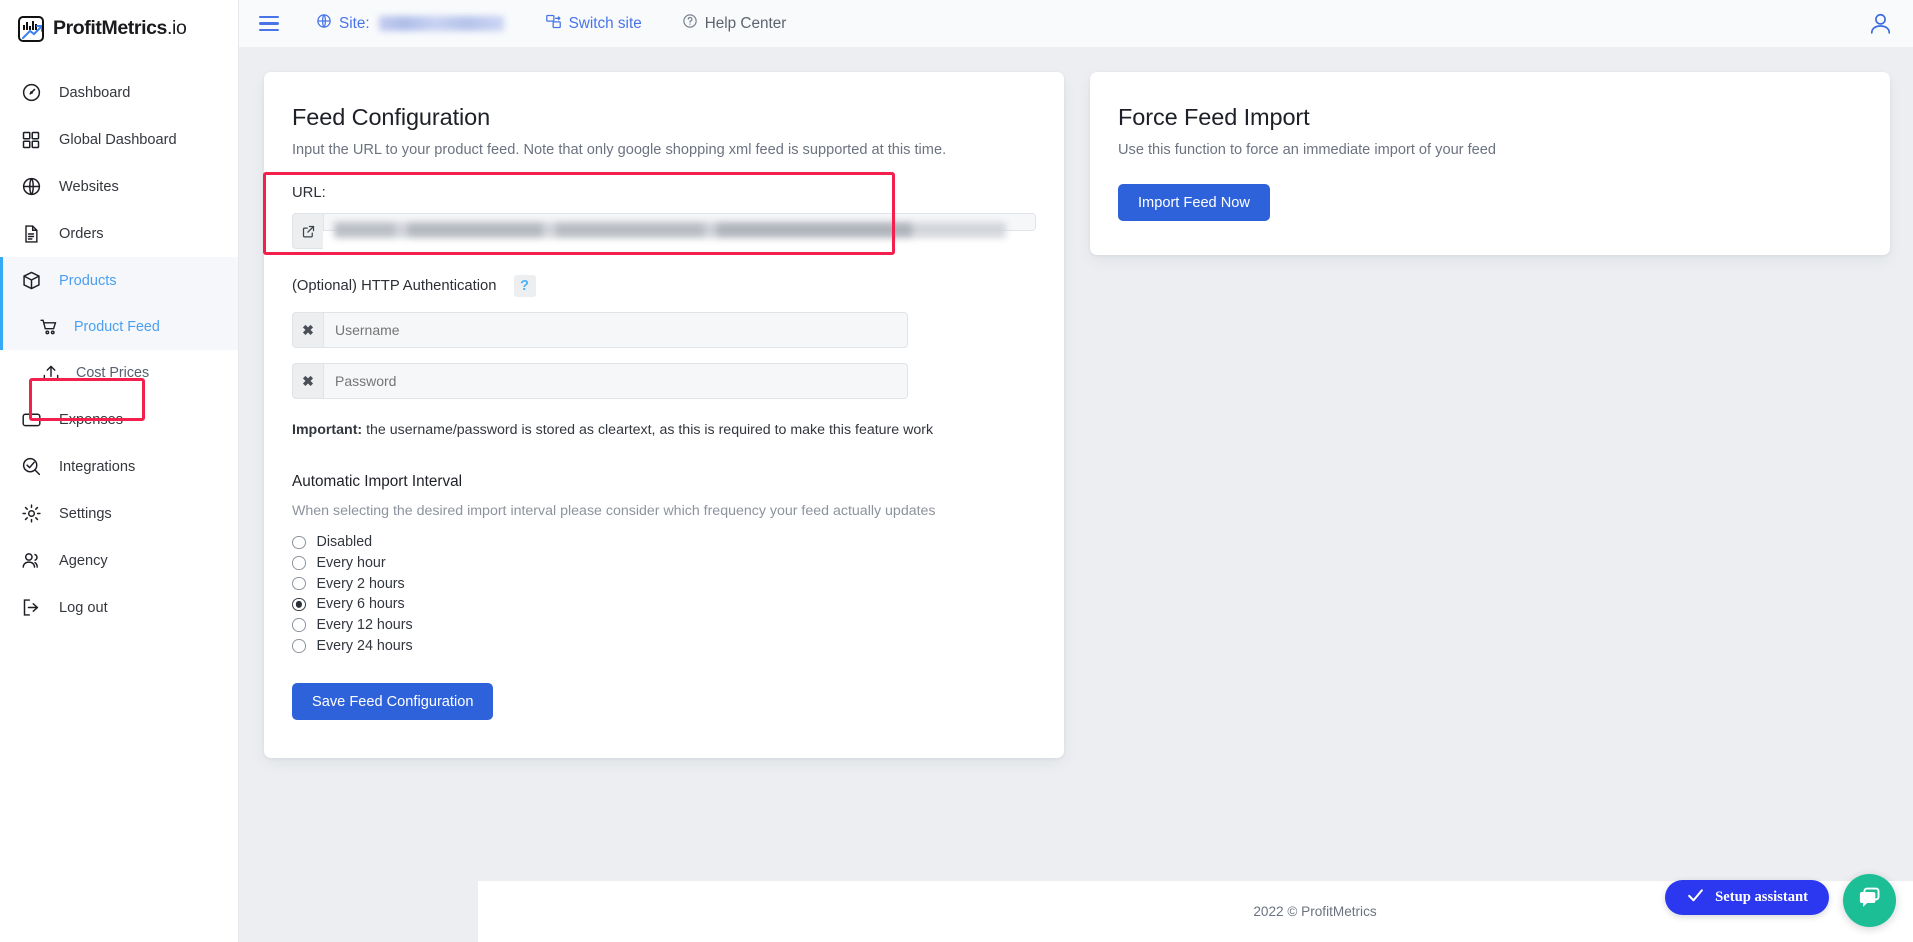 The width and height of the screenshot is (1913, 942). What do you see at coordinates (269, 23) in the screenshot?
I see `hamburger-icon` at bounding box center [269, 23].